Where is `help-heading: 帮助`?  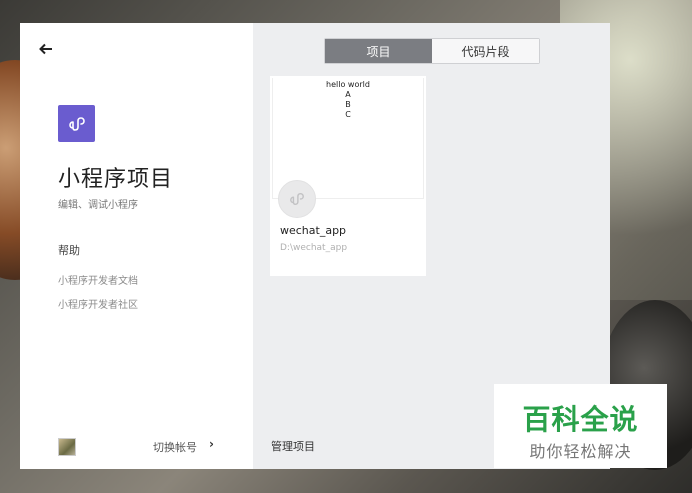
help-heading: 帮助 is located at coordinates (69, 250).